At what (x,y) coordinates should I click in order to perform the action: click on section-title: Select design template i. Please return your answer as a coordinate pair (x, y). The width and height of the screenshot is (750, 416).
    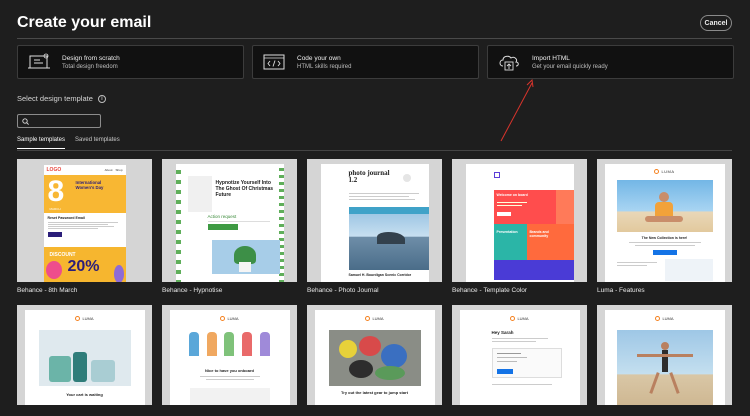
    Looking at the image, I should click on (61, 98).